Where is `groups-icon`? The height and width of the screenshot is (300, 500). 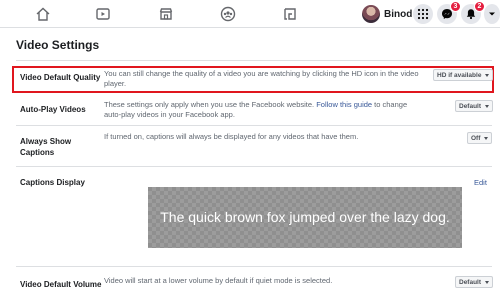 groups-icon is located at coordinates (228, 14).